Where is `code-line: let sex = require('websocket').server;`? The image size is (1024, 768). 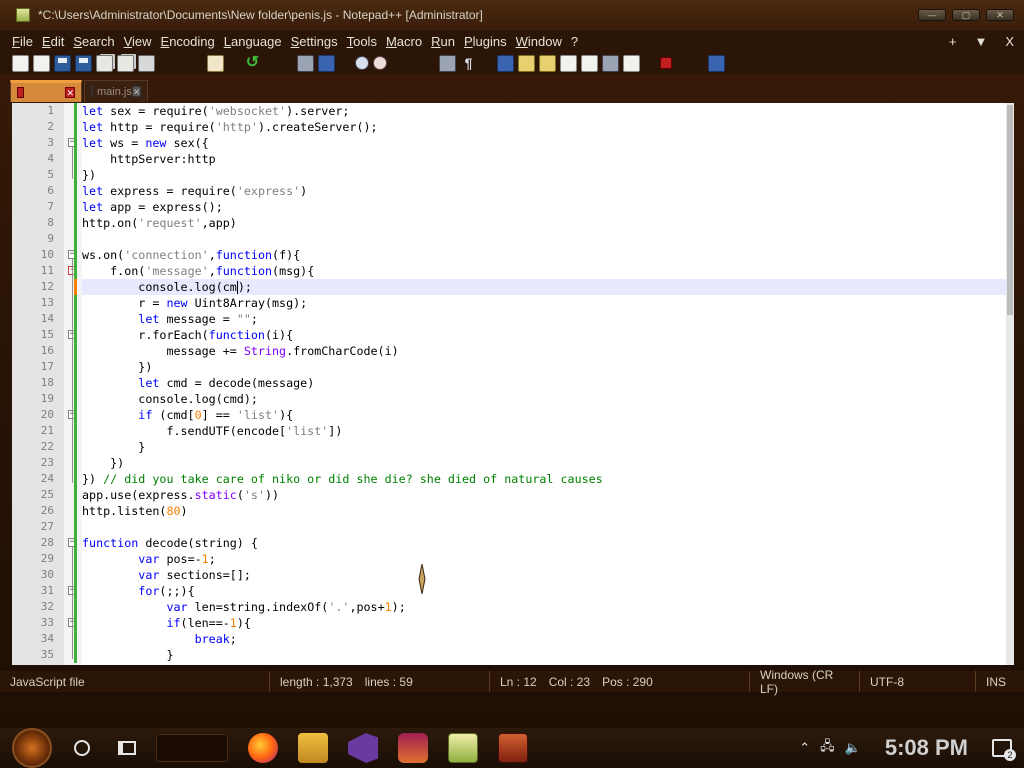 code-line: let sex = require('websocket').server; is located at coordinates (548, 111).